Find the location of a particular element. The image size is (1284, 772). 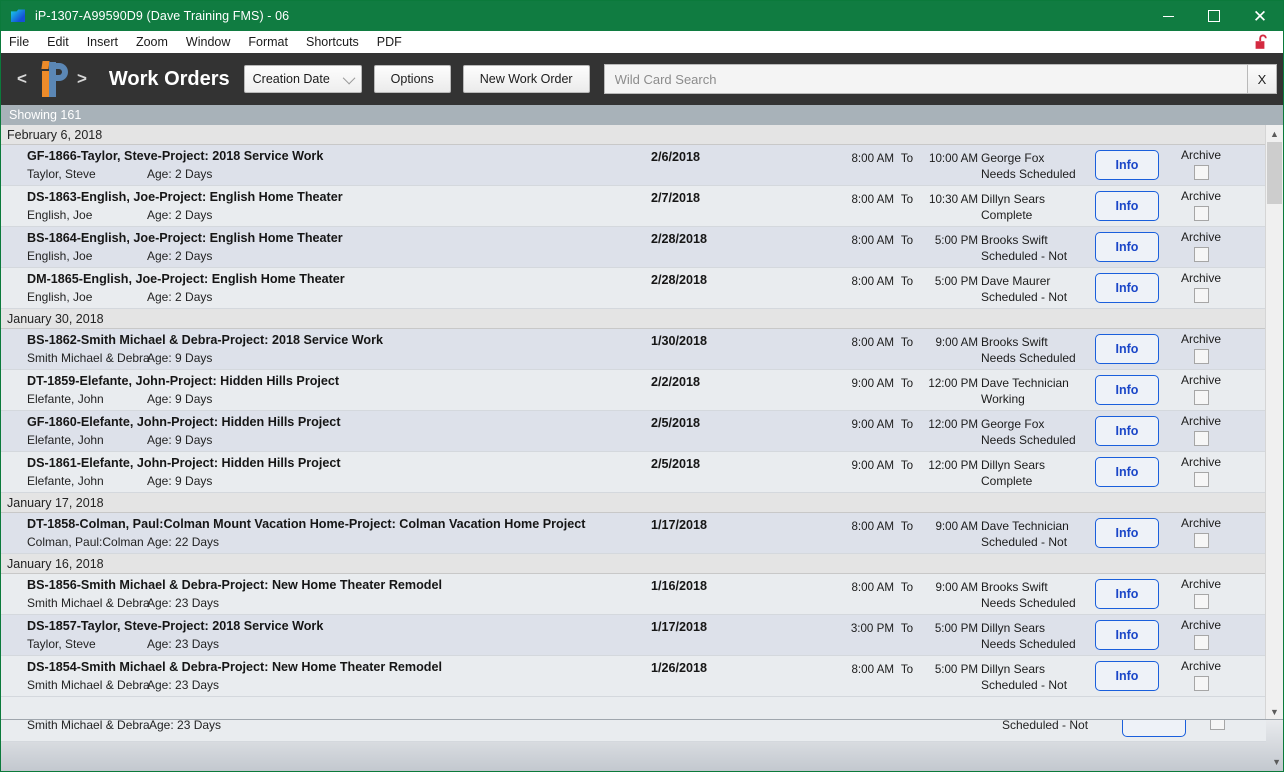

search-input is located at coordinates (925, 79).